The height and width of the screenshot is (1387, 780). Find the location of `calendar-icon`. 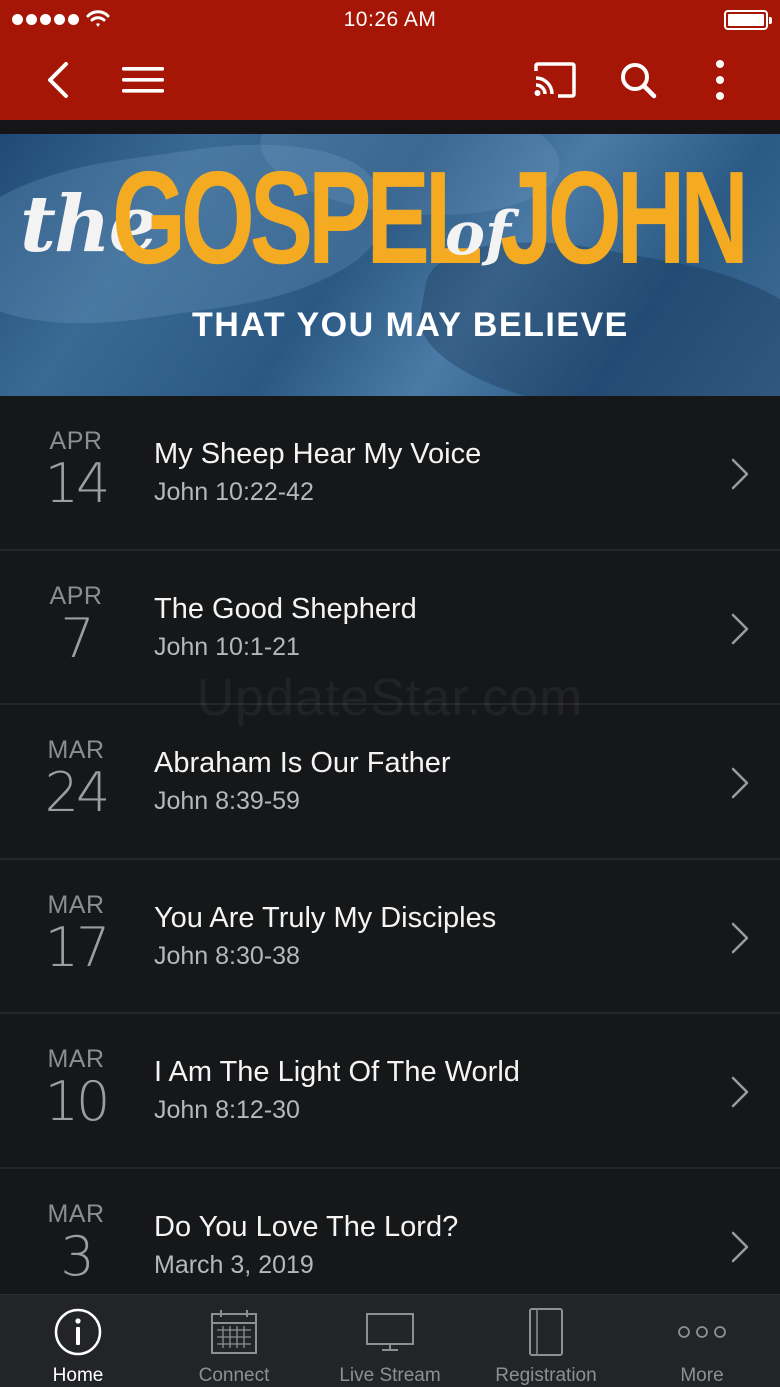

calendar-icon is located at coordinates (234, 1332).